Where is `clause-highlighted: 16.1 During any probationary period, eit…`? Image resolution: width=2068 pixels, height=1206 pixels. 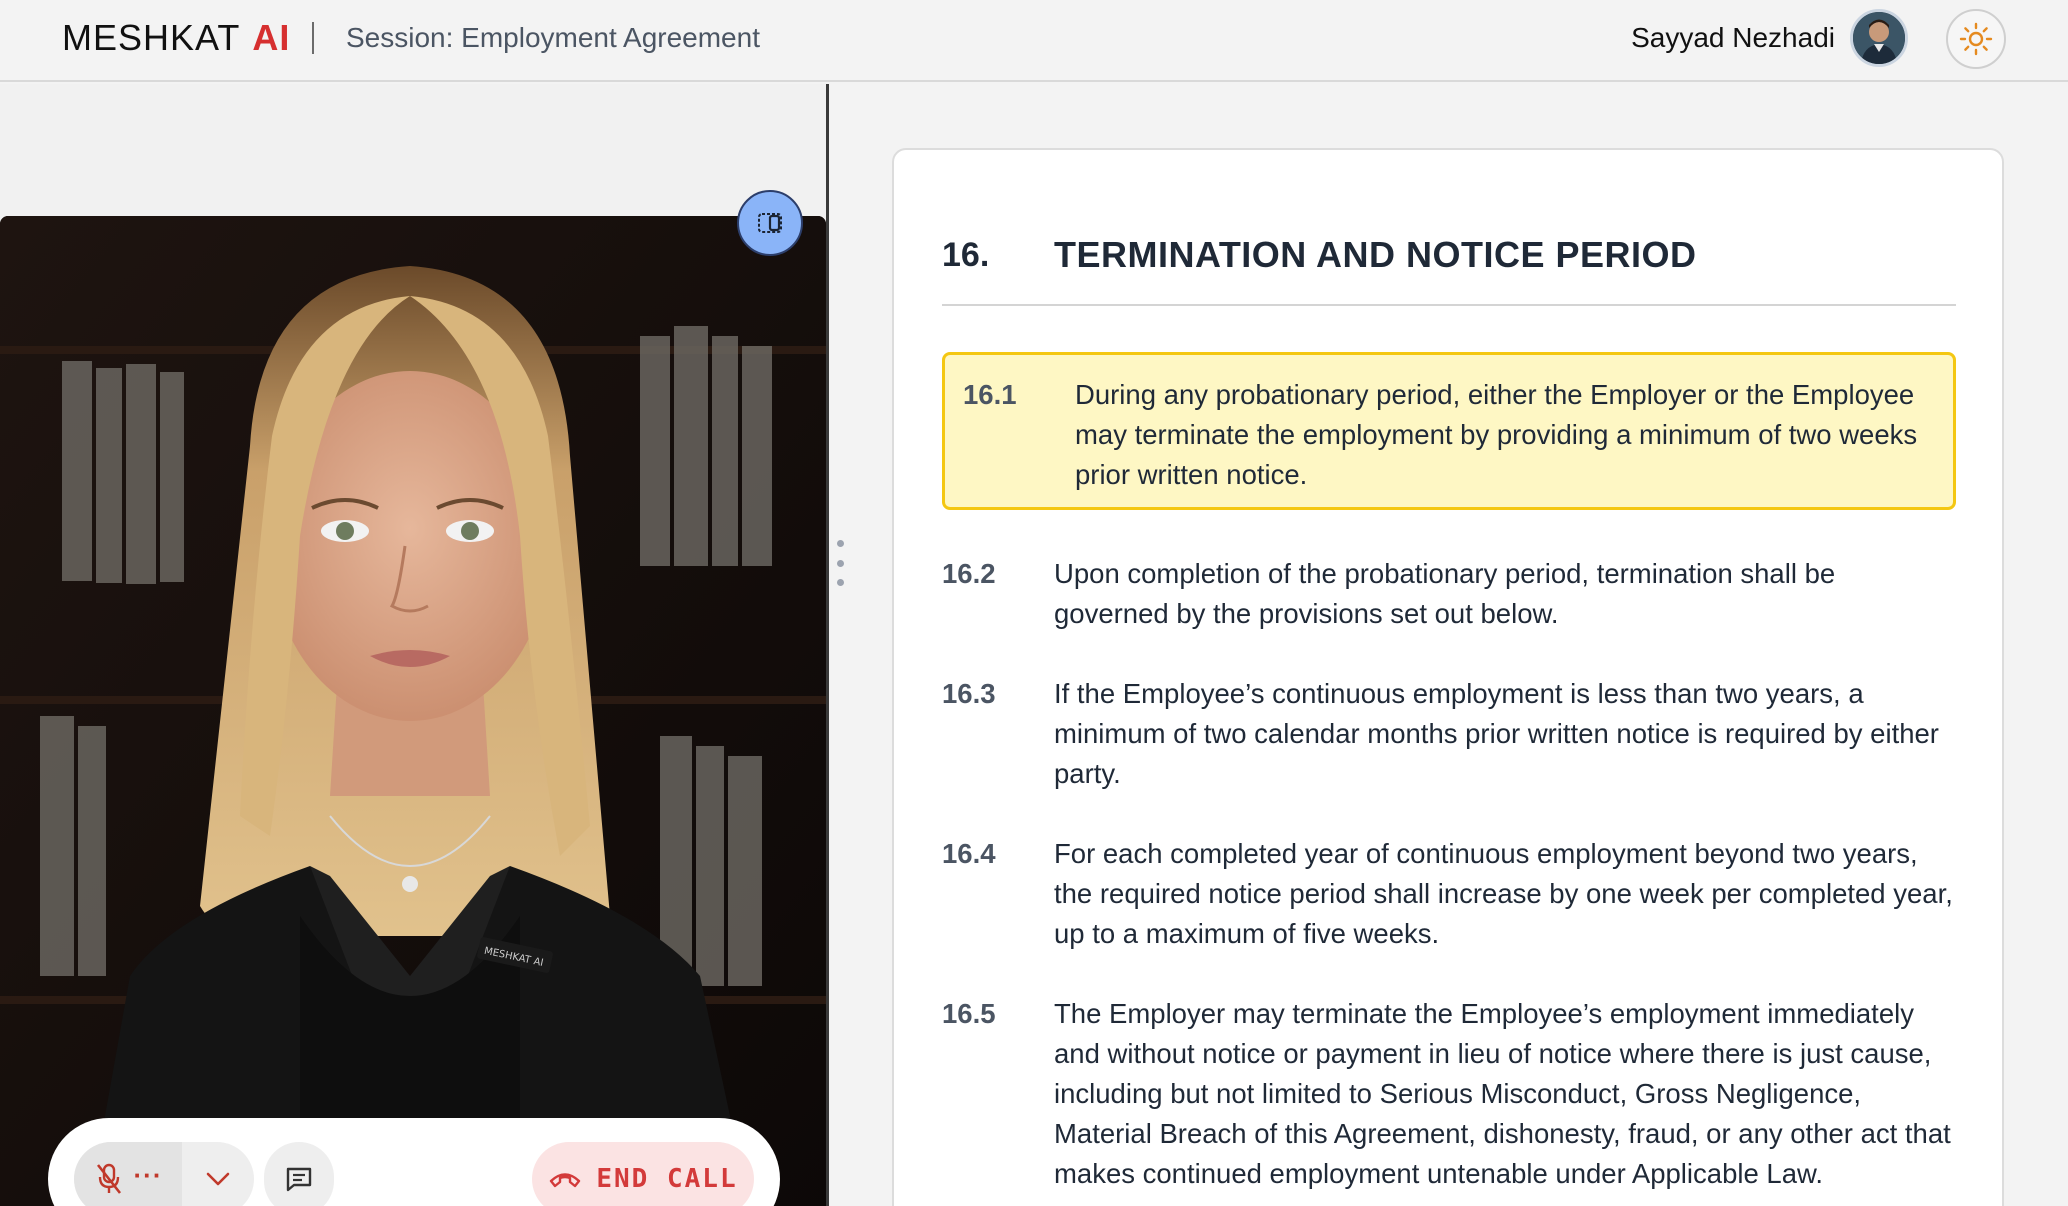 clause-highlighted: 16.1 During any probationary period, eit… is located at coordinates (1449, 431).